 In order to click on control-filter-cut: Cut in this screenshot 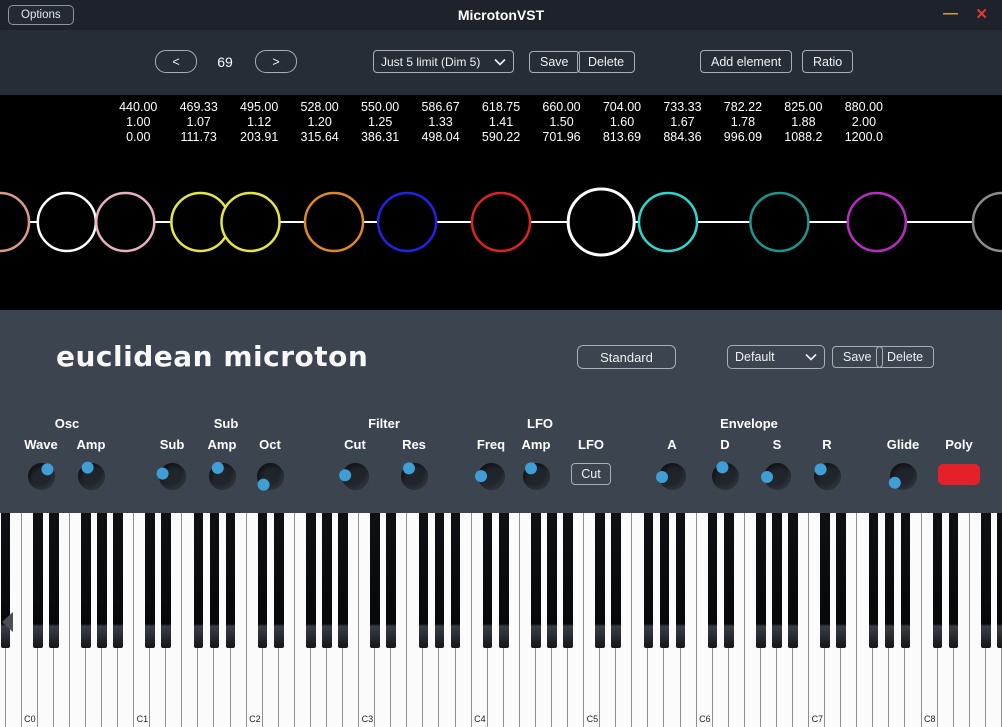, I will do `click(355, 463)`.